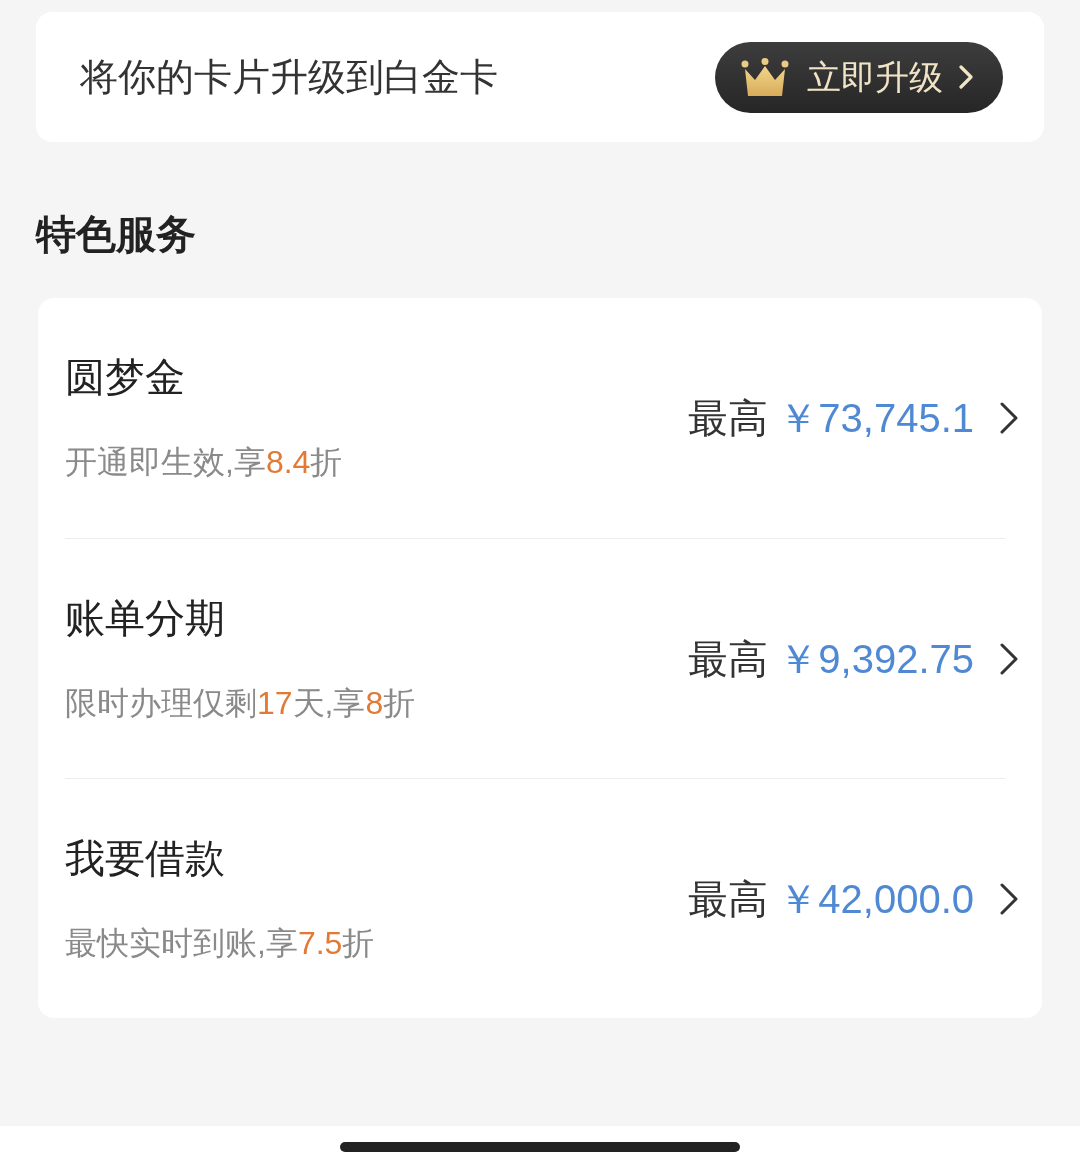  I want to click on service-title: 账单分期, so click(145, 618).